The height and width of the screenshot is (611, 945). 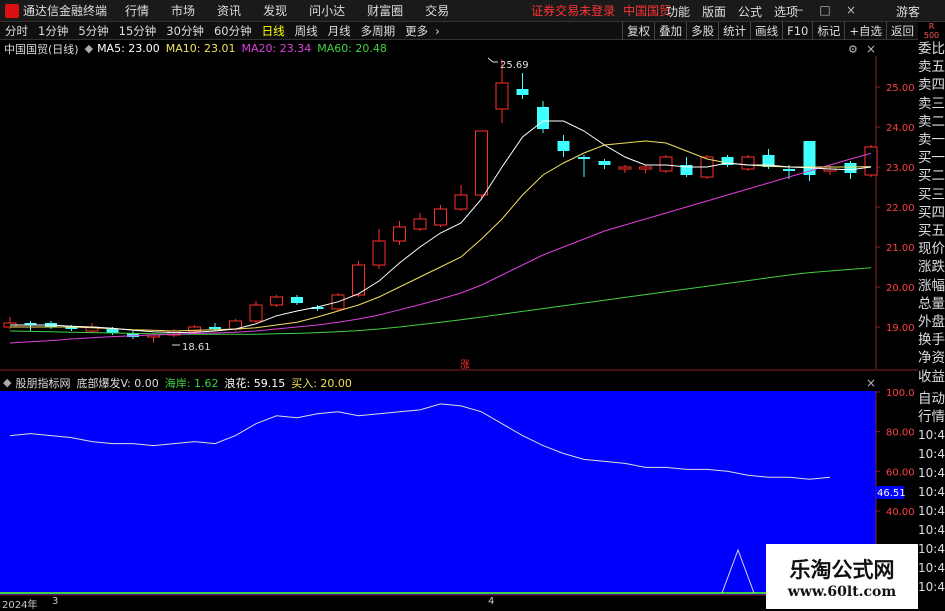 I want to click on indicator-y-tick-label: 60.00, so click(x=900, y=472).